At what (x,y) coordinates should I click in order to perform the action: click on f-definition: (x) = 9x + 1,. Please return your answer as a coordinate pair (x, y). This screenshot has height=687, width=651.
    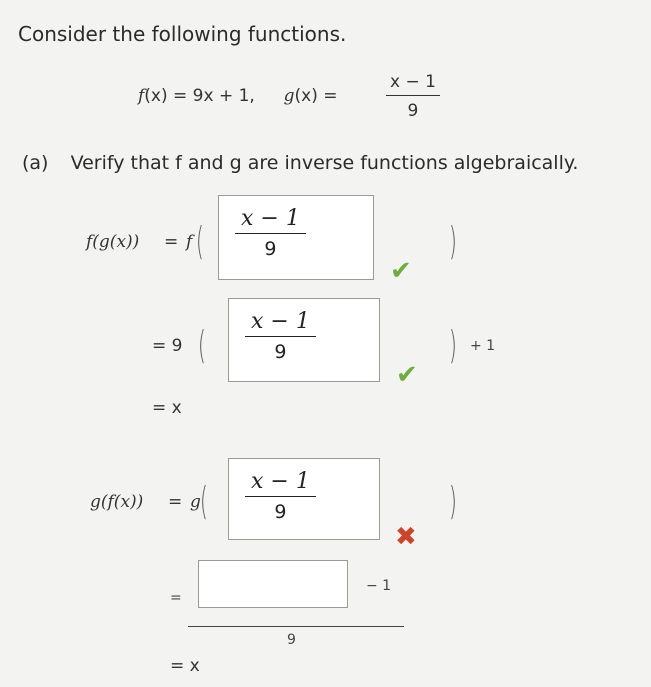
    Looking at the image, I should click on (199, 96).